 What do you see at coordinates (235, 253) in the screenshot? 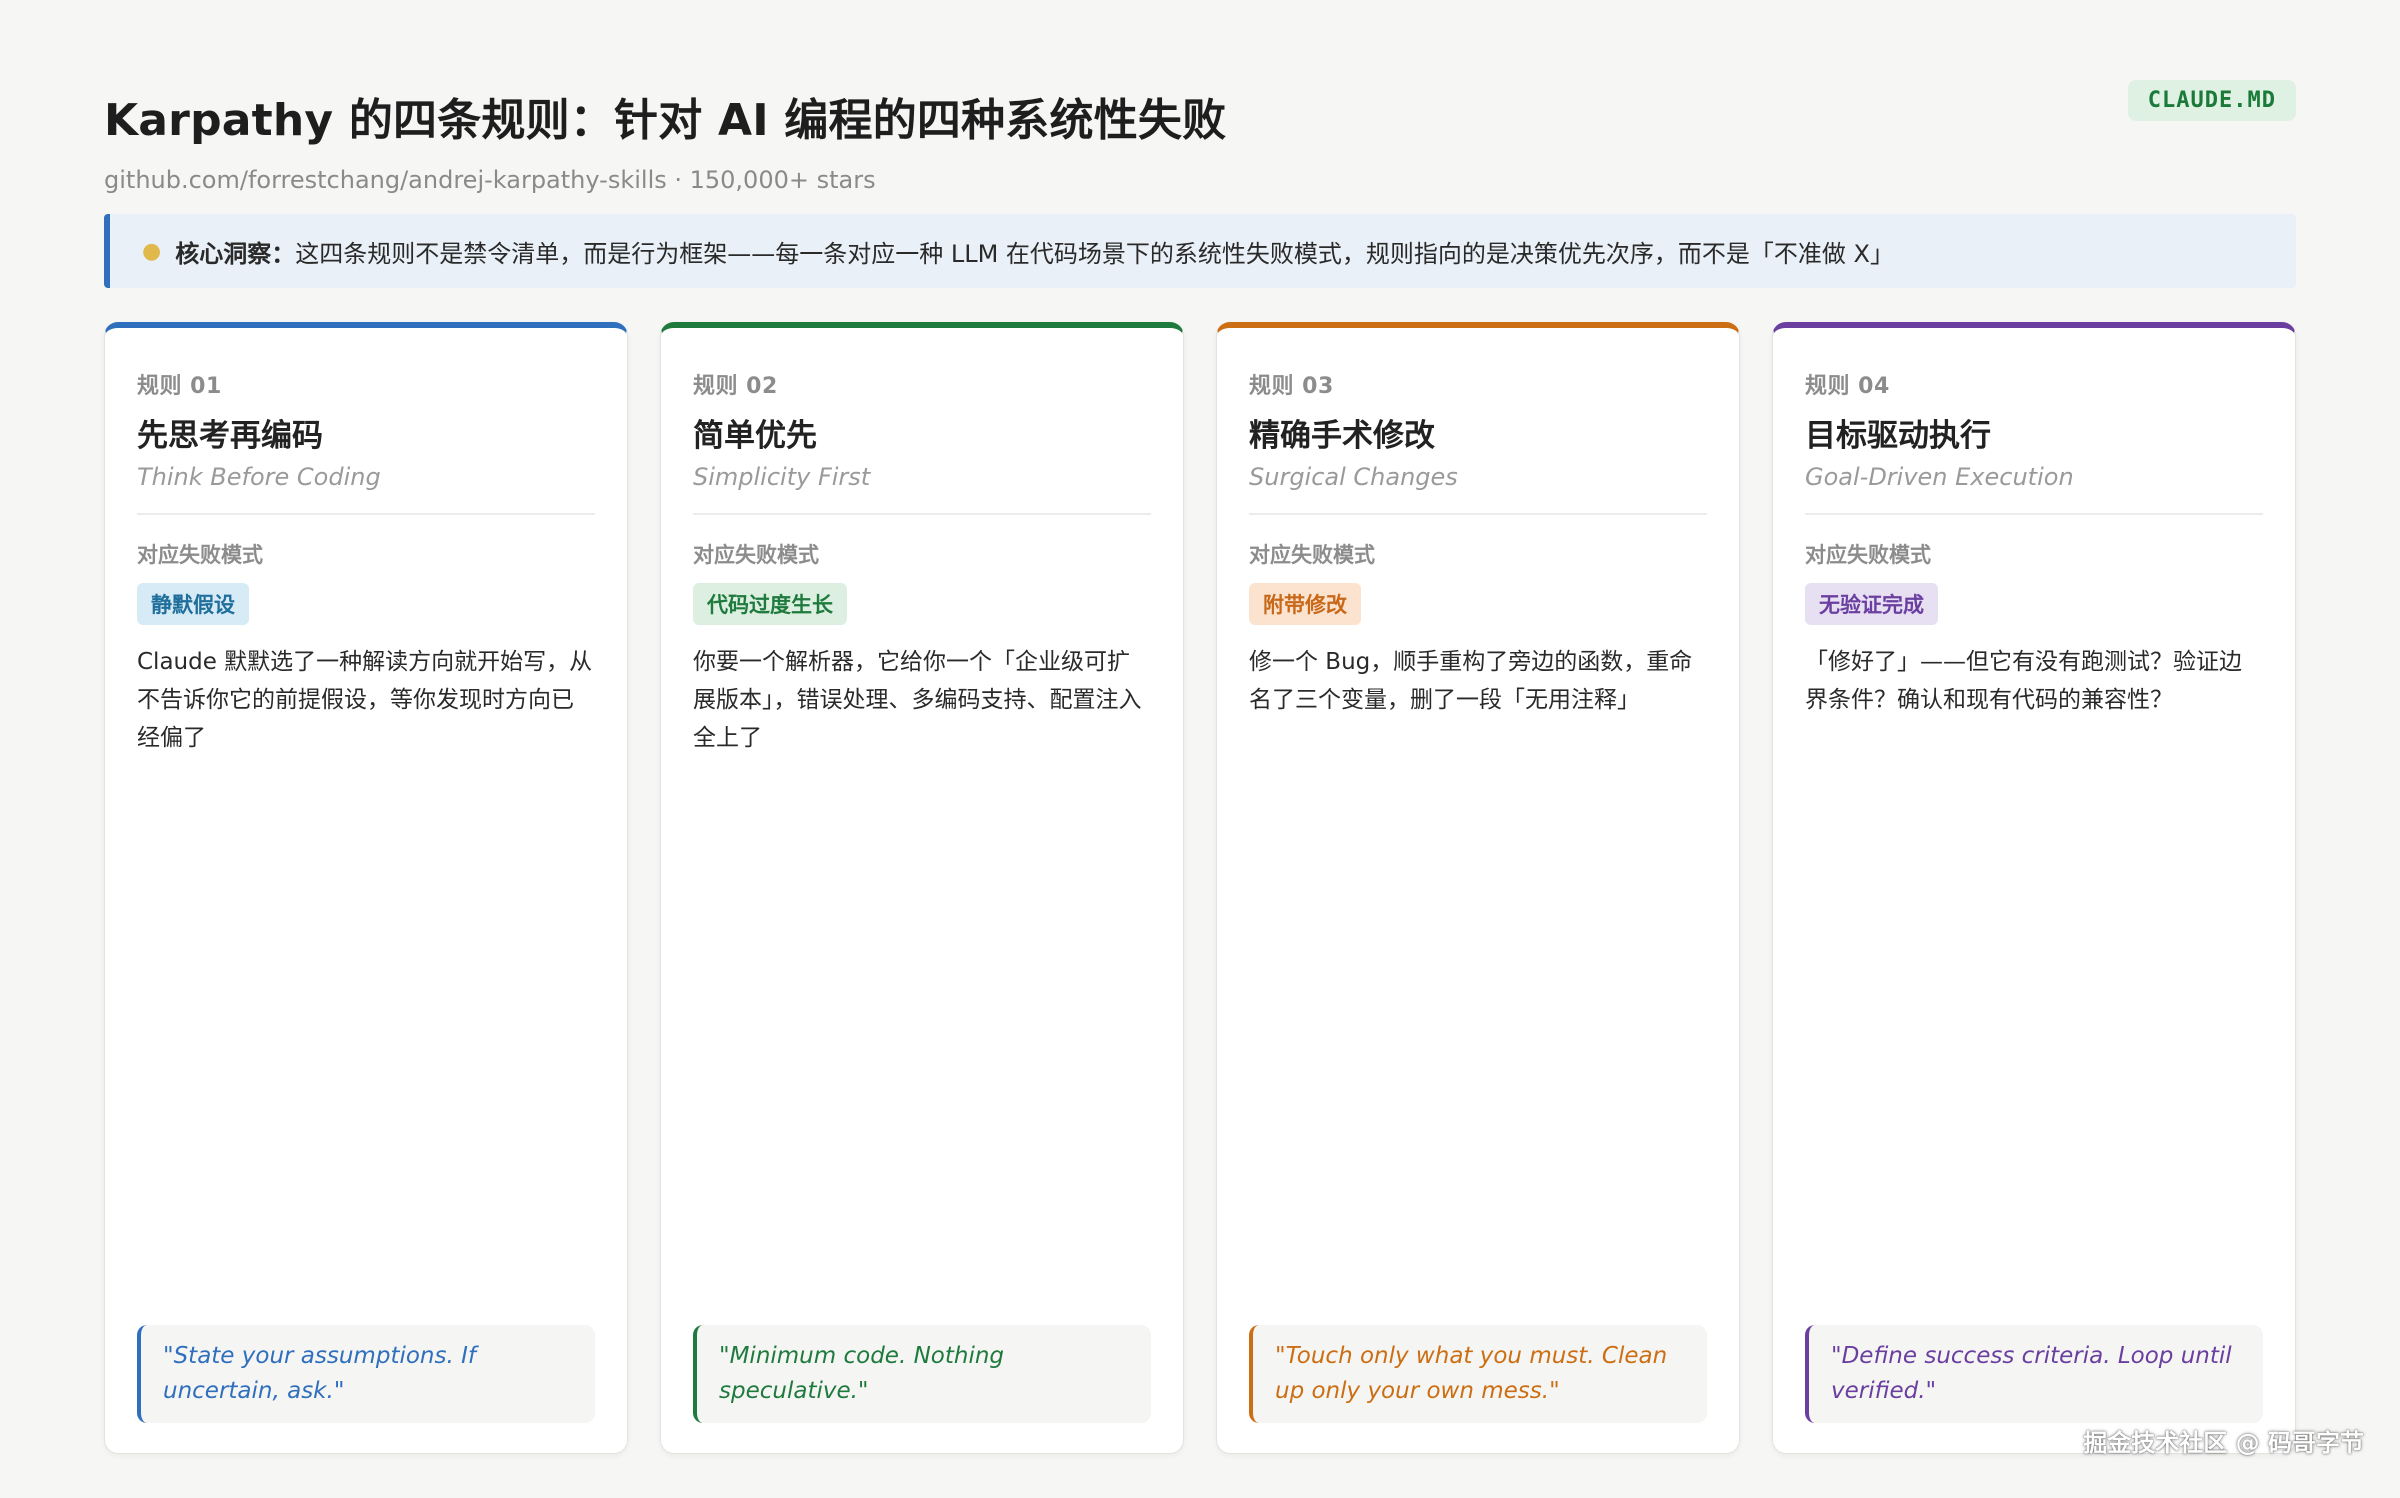
I see `insight-label: 核心洞察：` at bounding box center [235, 253].